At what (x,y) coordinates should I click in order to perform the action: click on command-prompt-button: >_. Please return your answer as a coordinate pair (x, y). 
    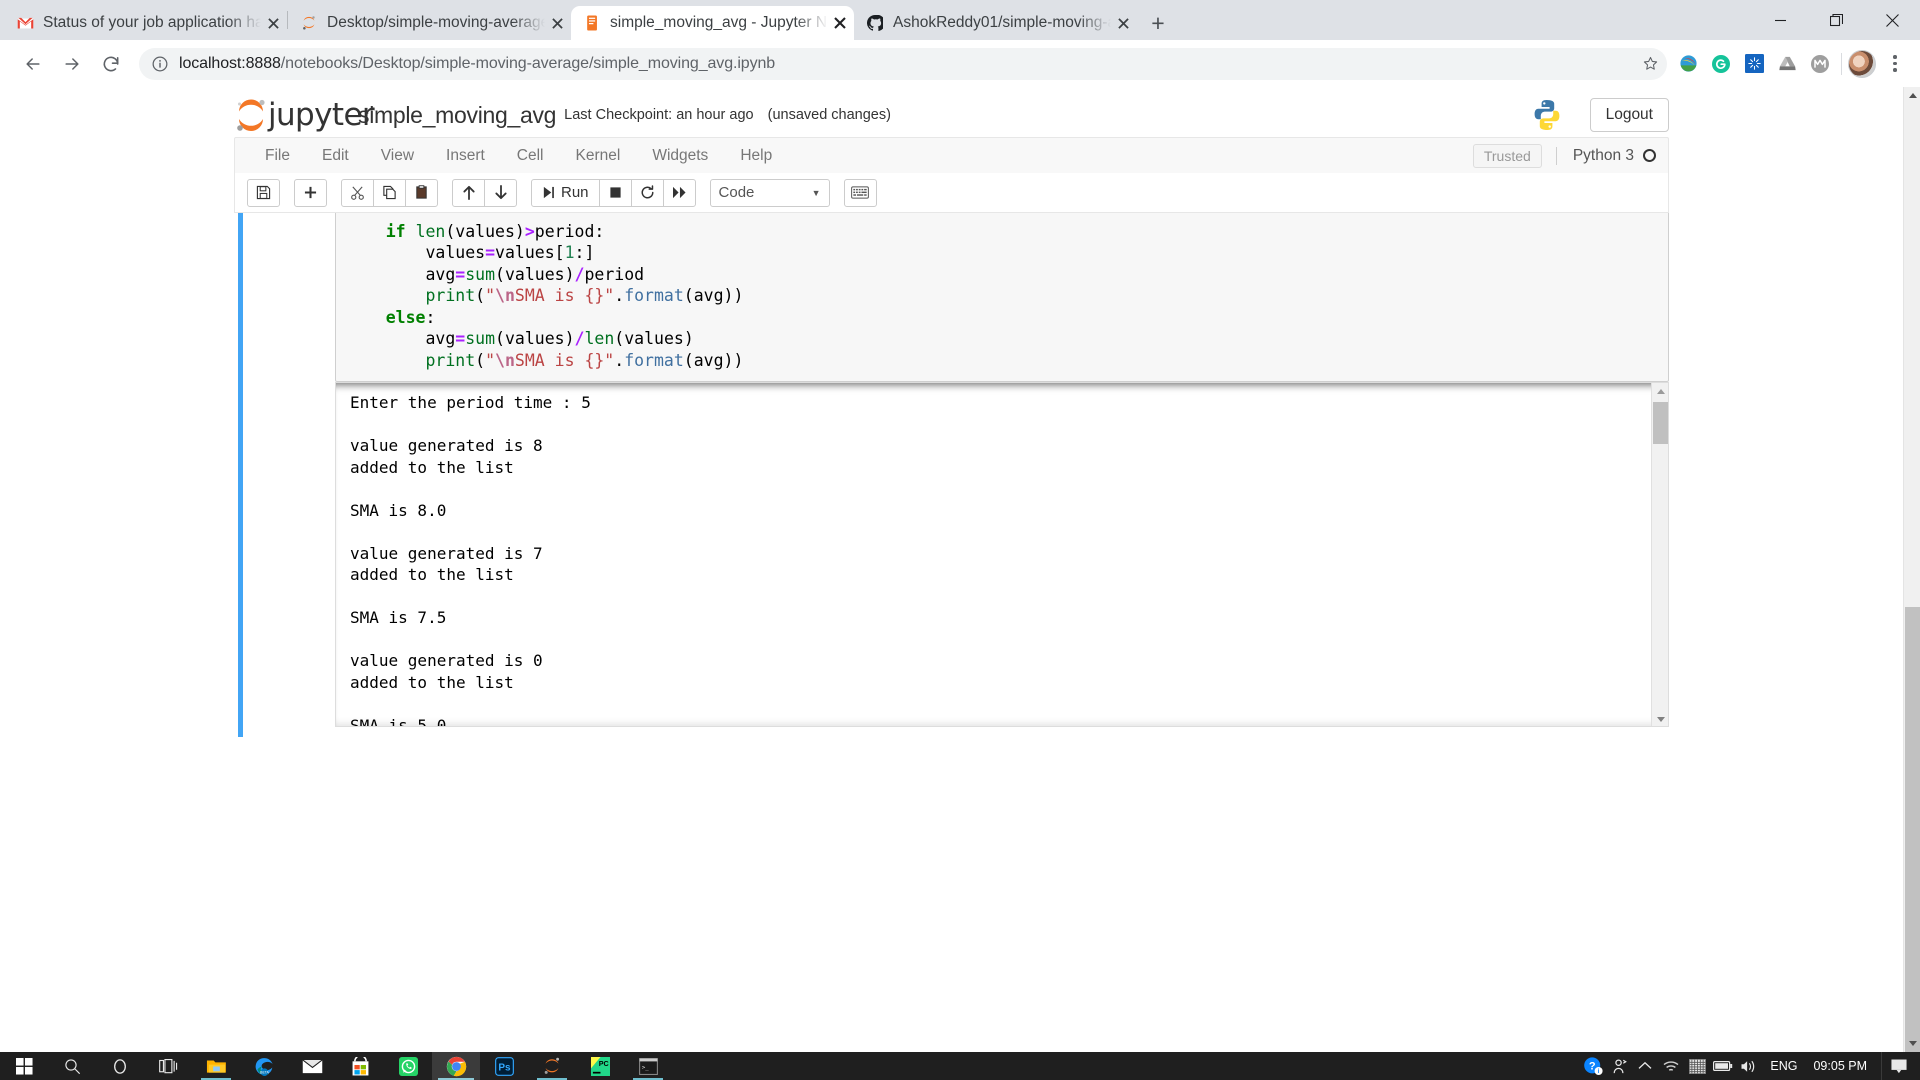
    Looking at the image, I should click on (648, 1066).